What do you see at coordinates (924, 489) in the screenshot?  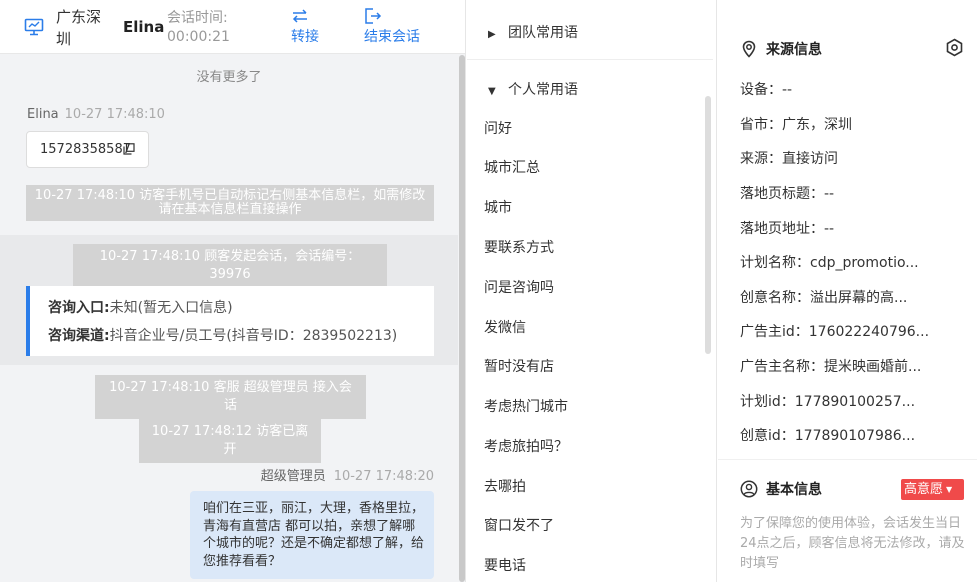 I see `intent-tag-label: 高意愿` at bounding box center [924, 489].